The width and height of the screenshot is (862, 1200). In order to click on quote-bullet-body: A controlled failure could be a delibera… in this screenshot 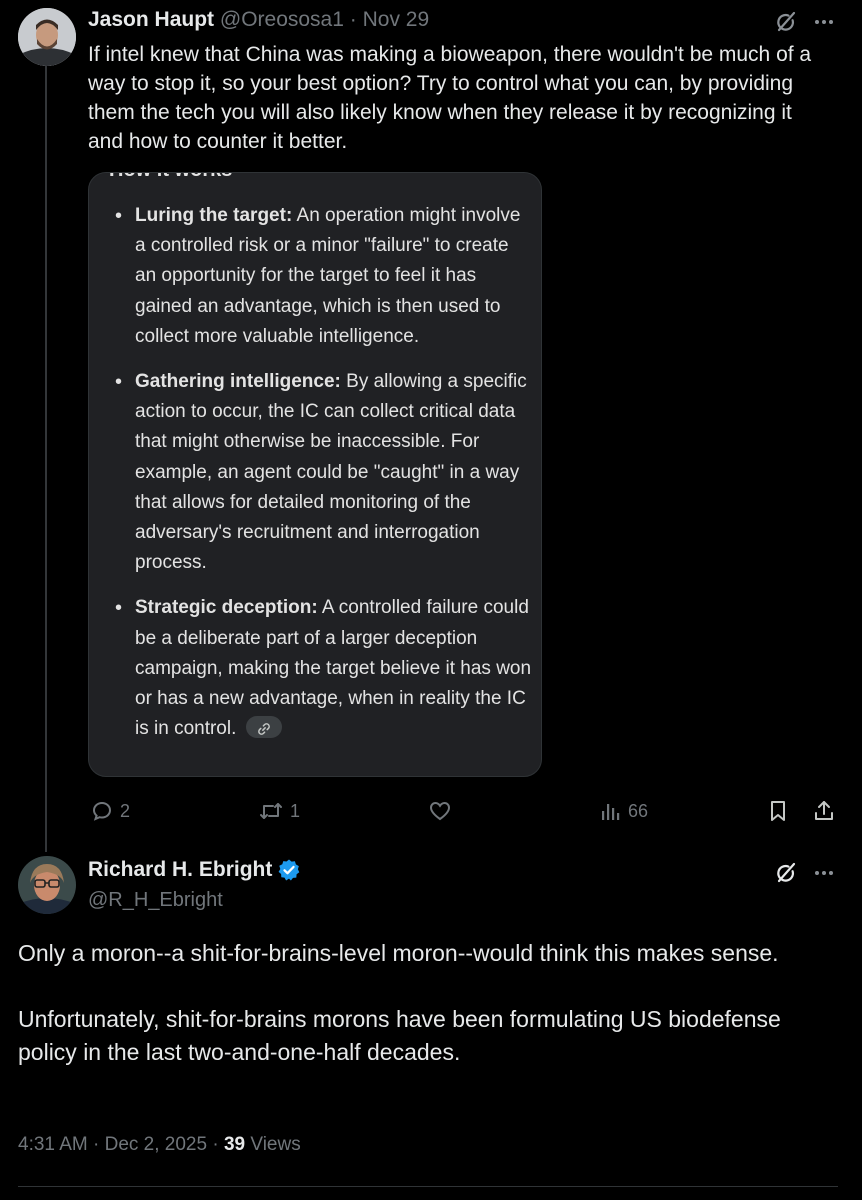, I will do `click(333, 668)`.